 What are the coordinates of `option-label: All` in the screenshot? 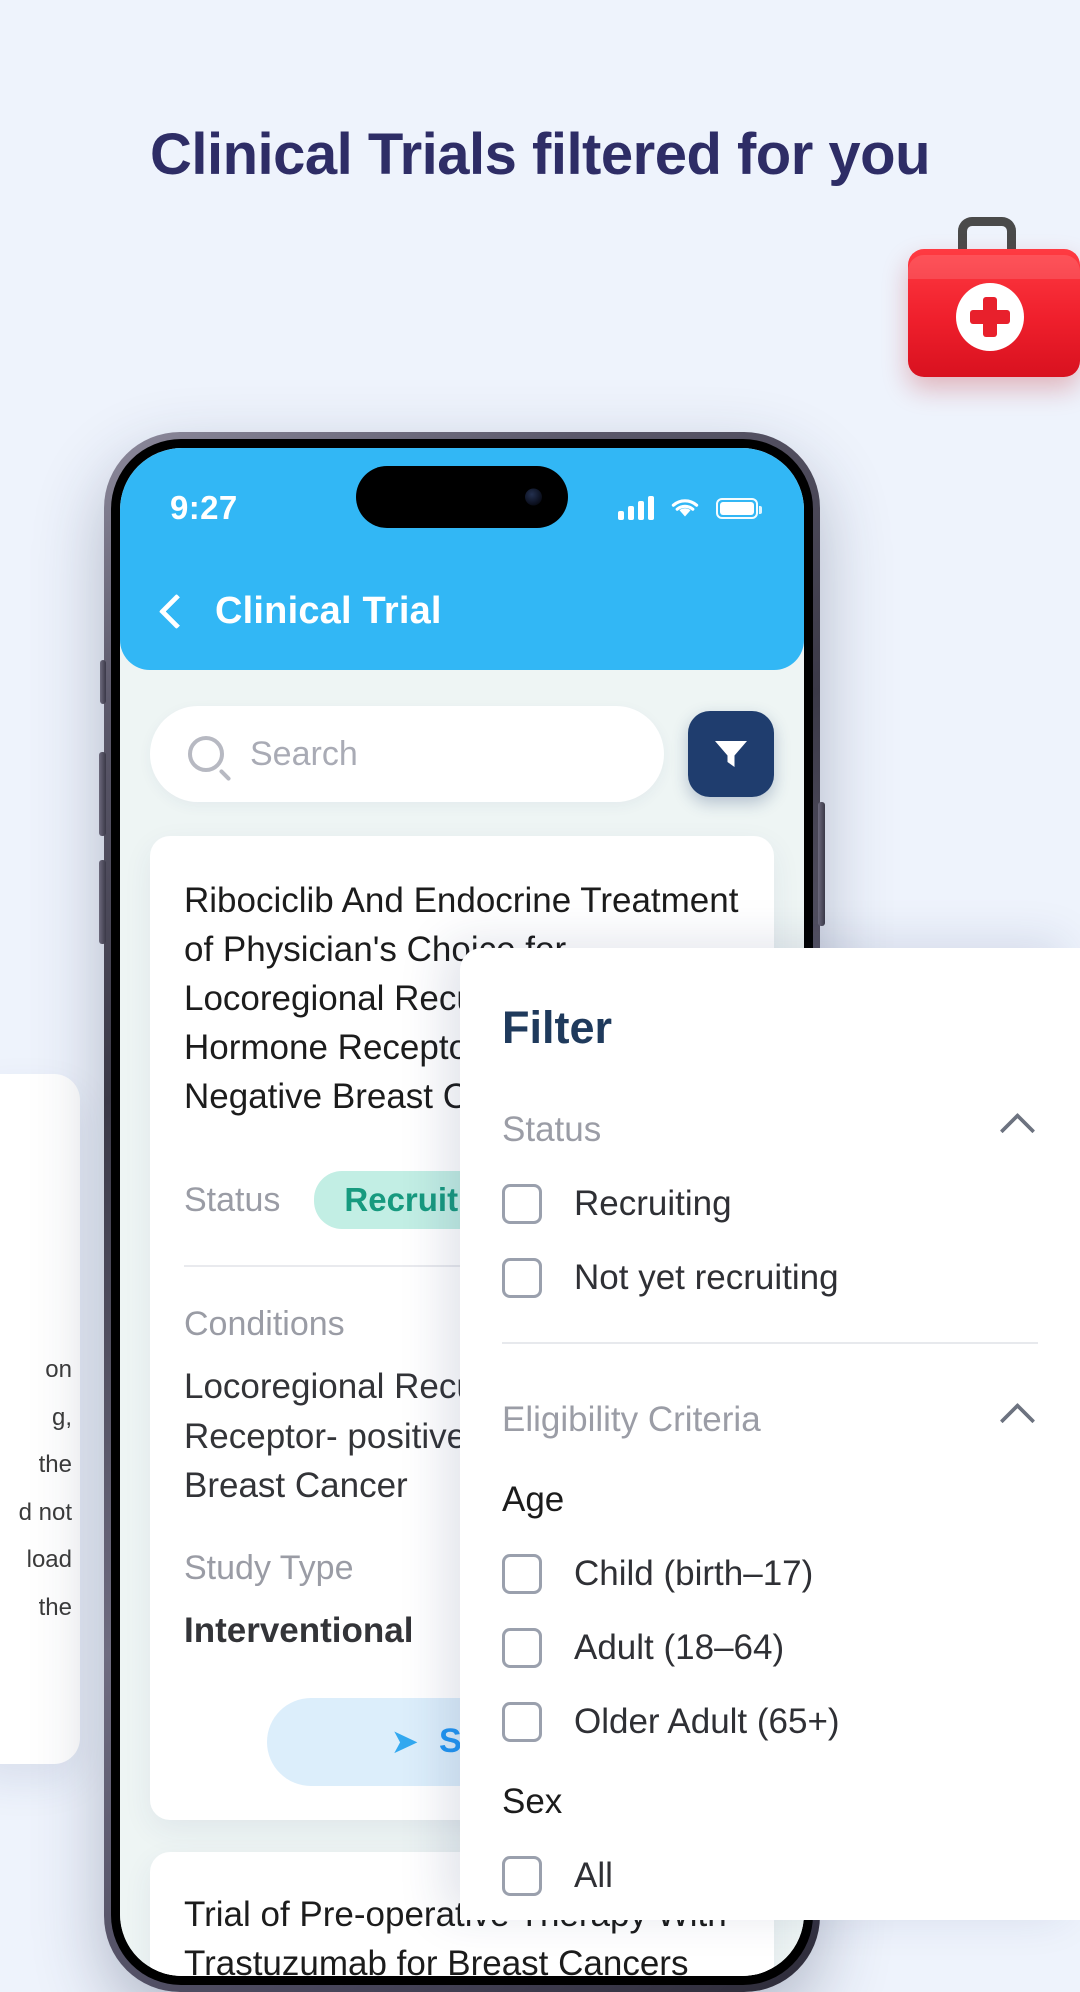 It's located at (593, 1875).